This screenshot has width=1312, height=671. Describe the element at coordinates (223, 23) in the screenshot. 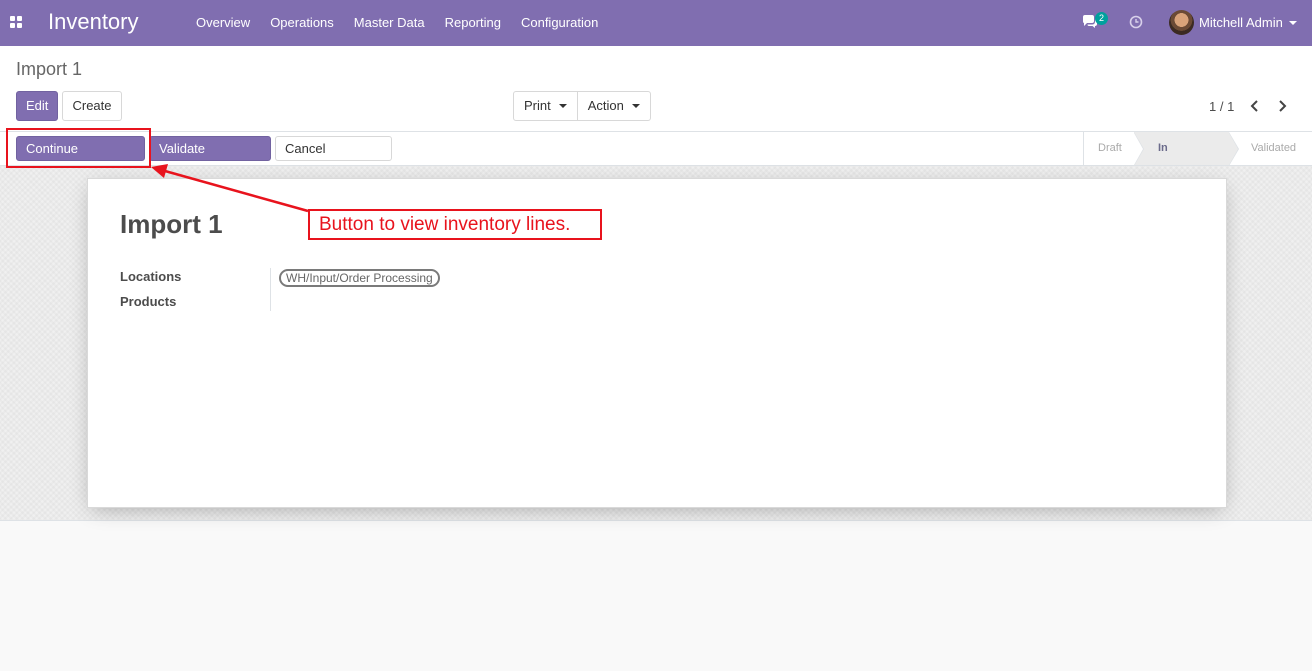

I see `menu-overview: Overview` at that location.